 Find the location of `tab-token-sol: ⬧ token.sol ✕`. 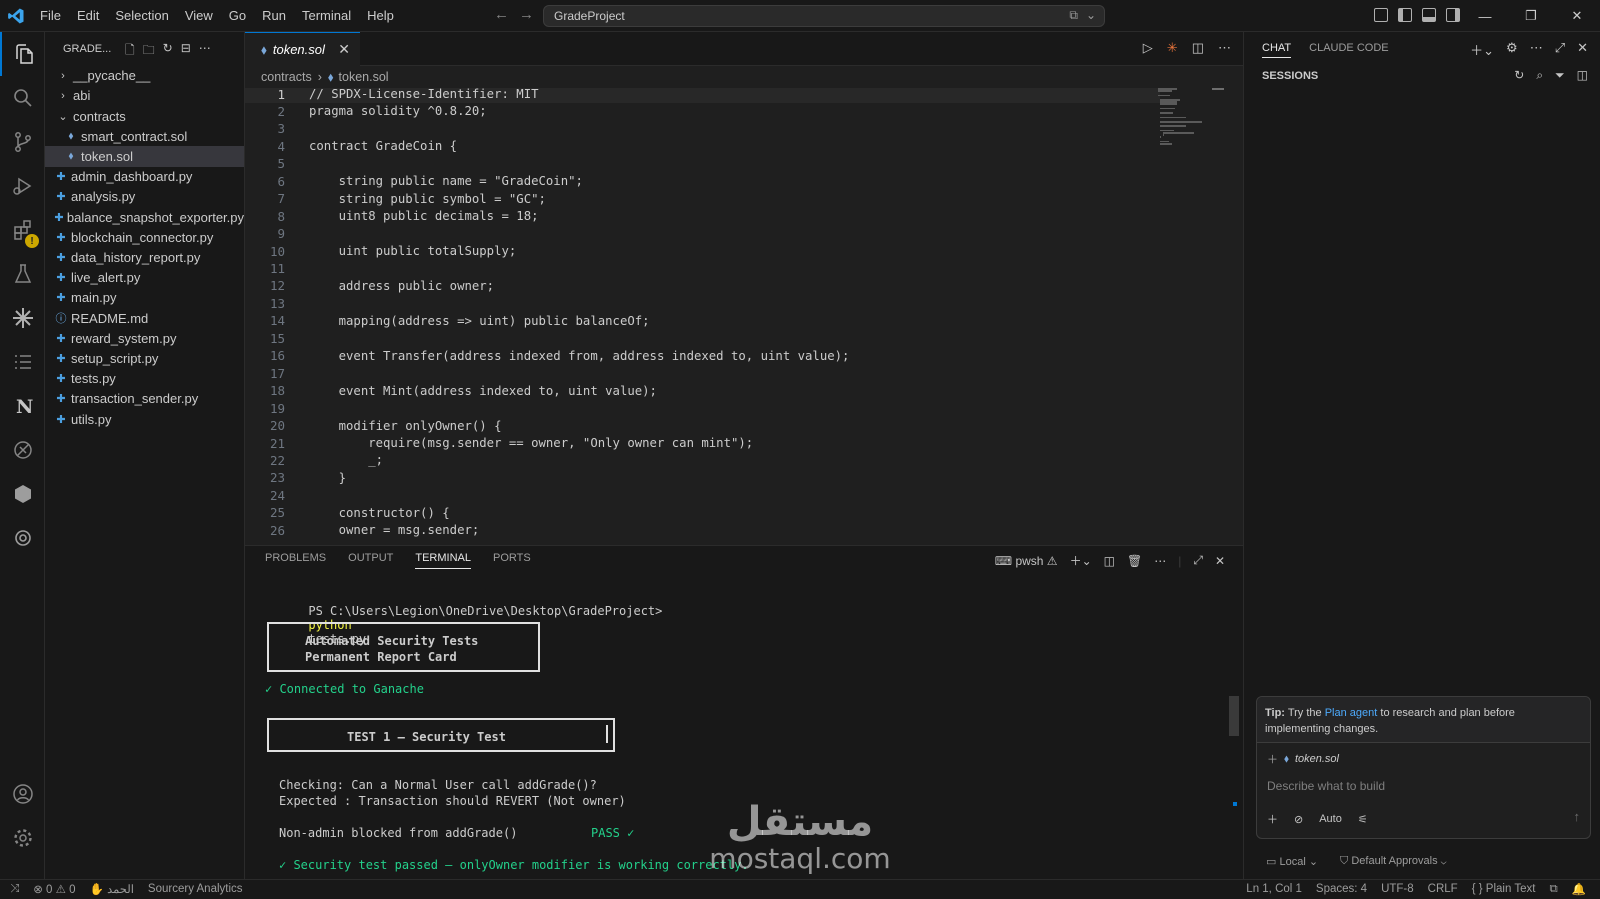

tab-token-sol: ⬧ token.sol ✕ is located at coordinates (302, 49).